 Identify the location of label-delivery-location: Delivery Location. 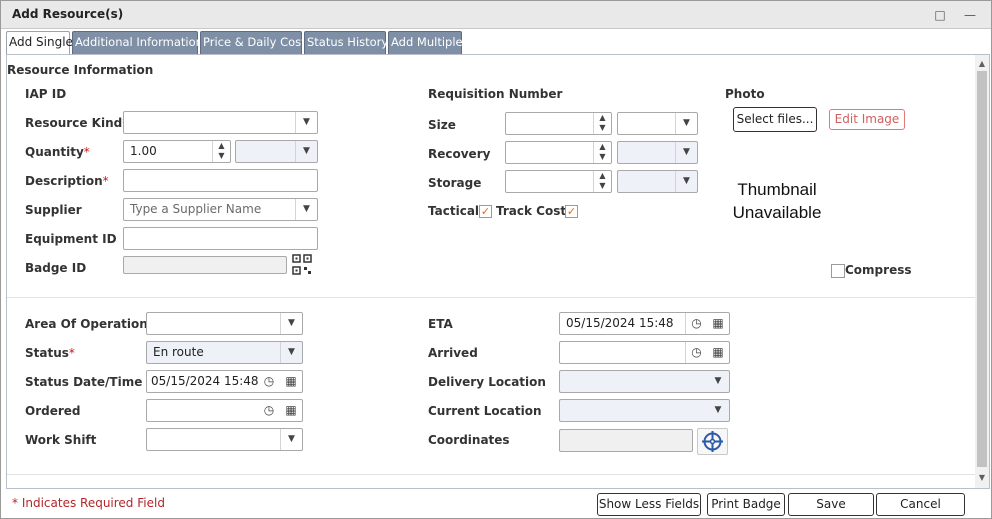
(487, 382).